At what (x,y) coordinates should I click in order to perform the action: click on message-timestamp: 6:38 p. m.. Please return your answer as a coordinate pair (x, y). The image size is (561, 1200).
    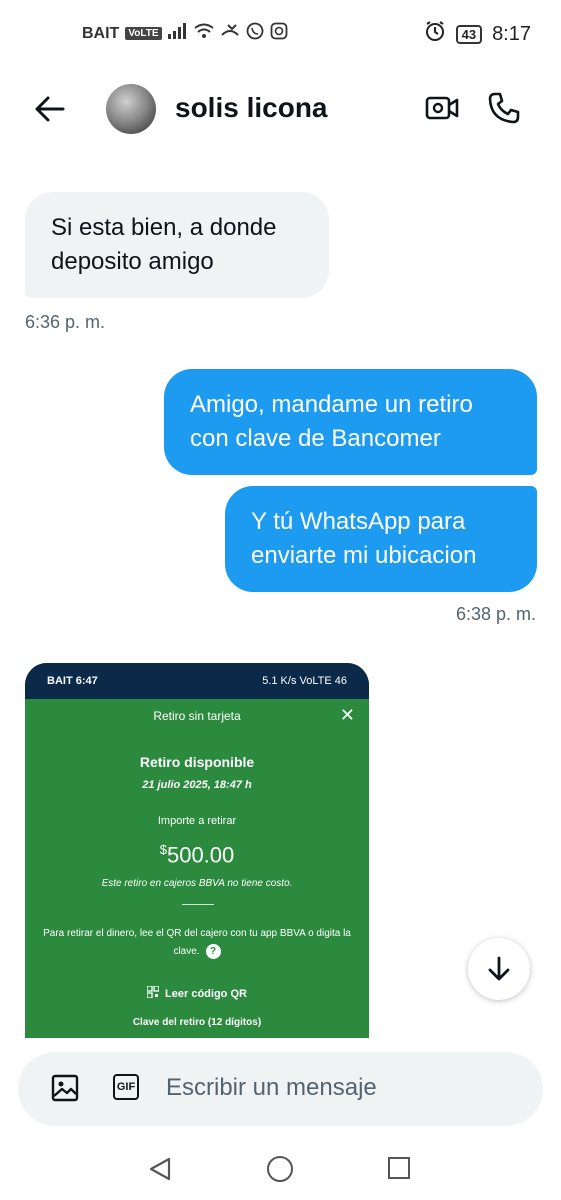
    Looking at the image, I should click on (495, 614).